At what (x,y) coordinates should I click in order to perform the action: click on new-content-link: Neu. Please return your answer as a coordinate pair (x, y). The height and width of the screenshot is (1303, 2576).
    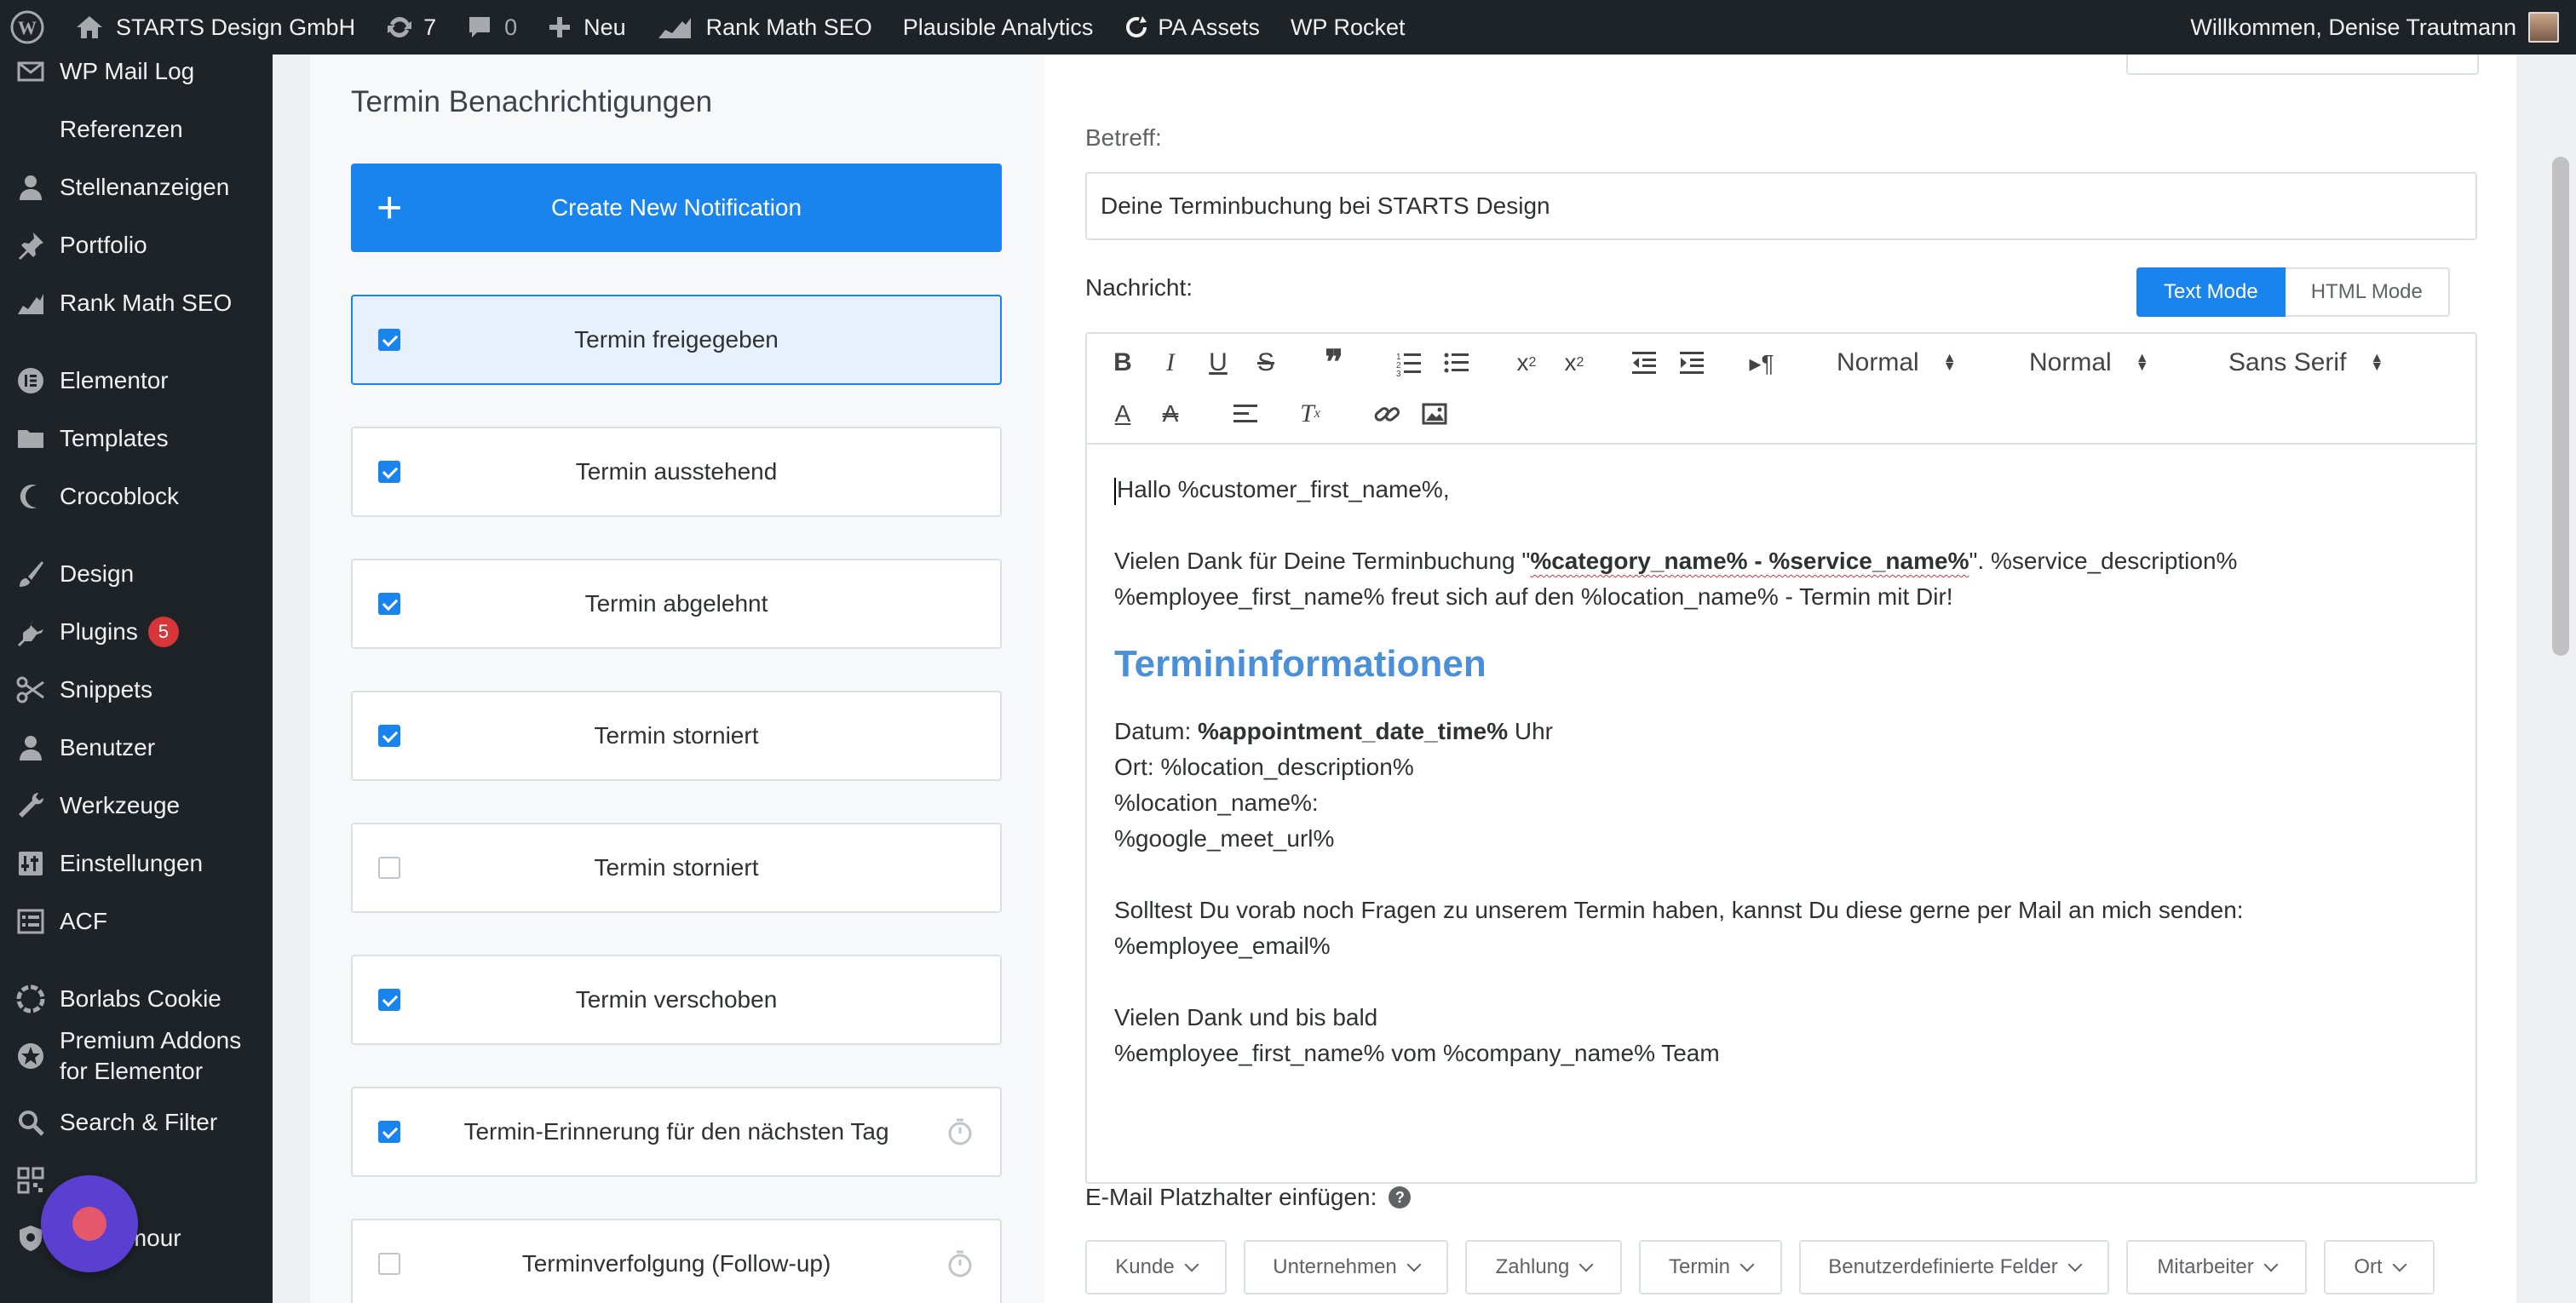
    Looking at the image, I should click on (587, 28).